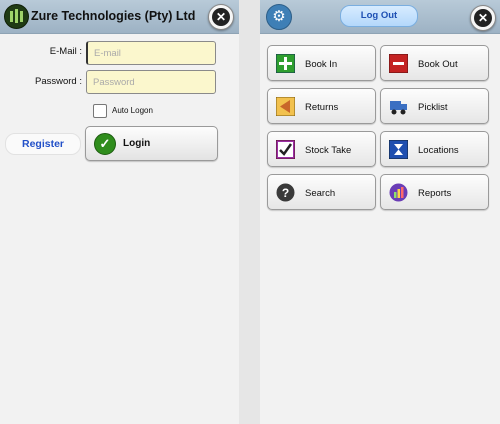 The image size is (500, 424). I want to click on tile-stock-take-button: Stock Take, so click(321, 149).